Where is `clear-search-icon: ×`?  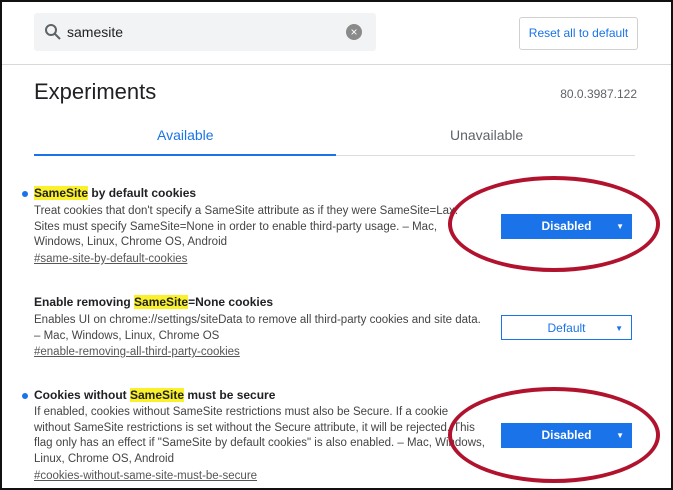
clear-search-icon: × is located at coordinates (354, 32).